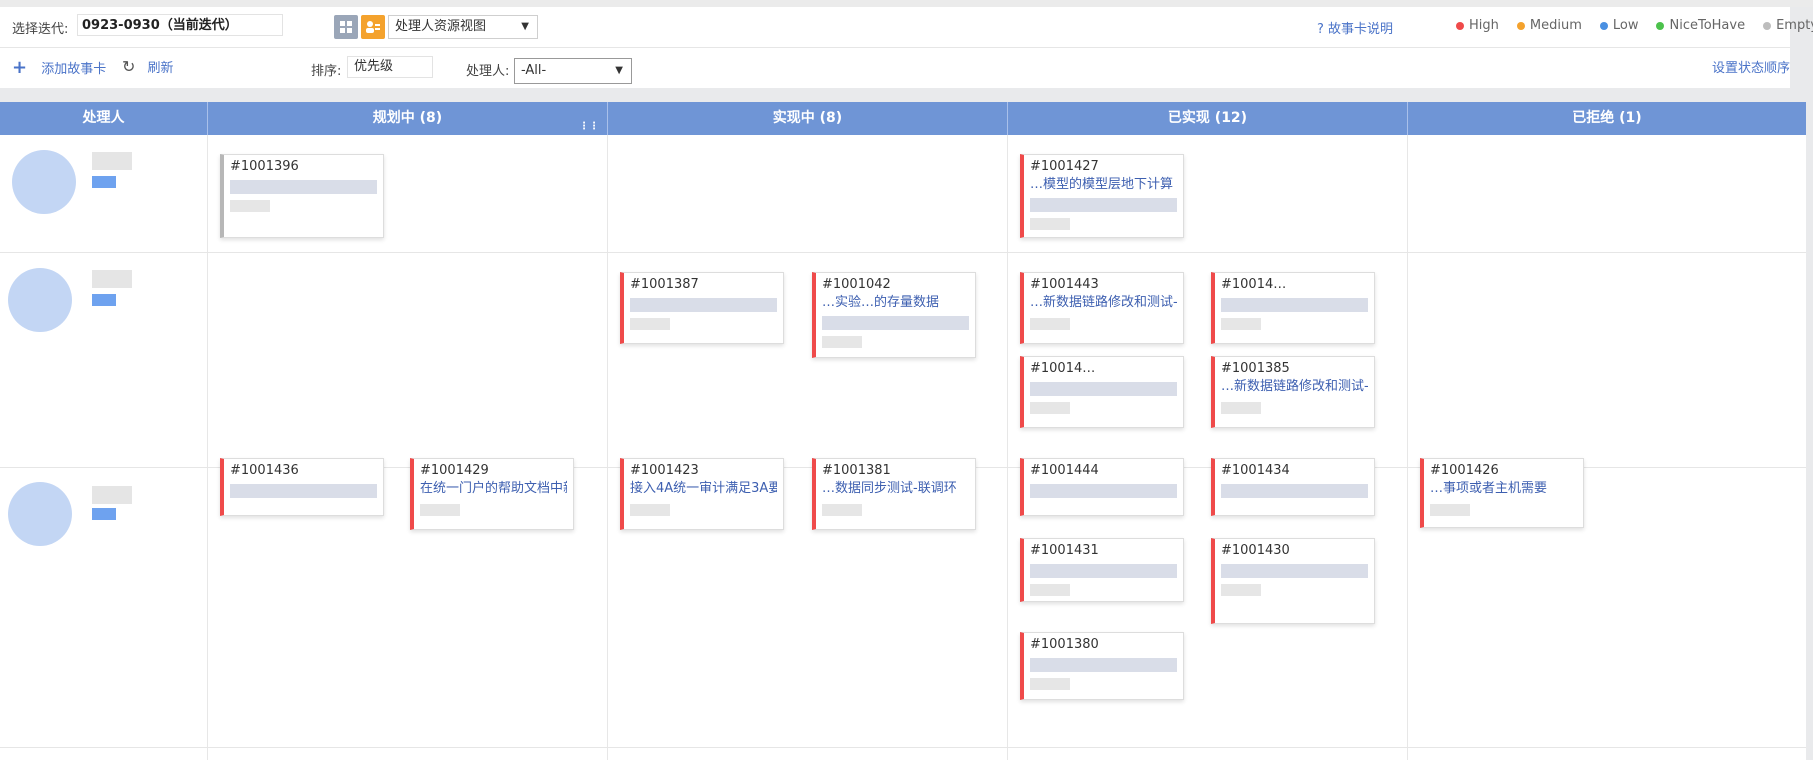 This screenshot has width=1813, height=760. I want to click on sort-select: 优先级, so click(390, 67).